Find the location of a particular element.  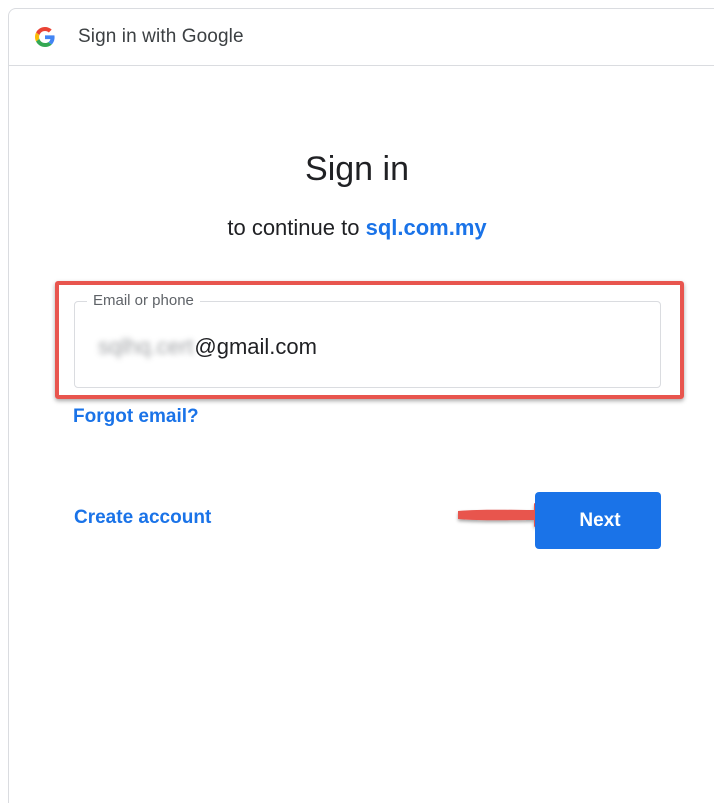

subtitle-domain: sql.com.my is located at coordinates (426, 227).